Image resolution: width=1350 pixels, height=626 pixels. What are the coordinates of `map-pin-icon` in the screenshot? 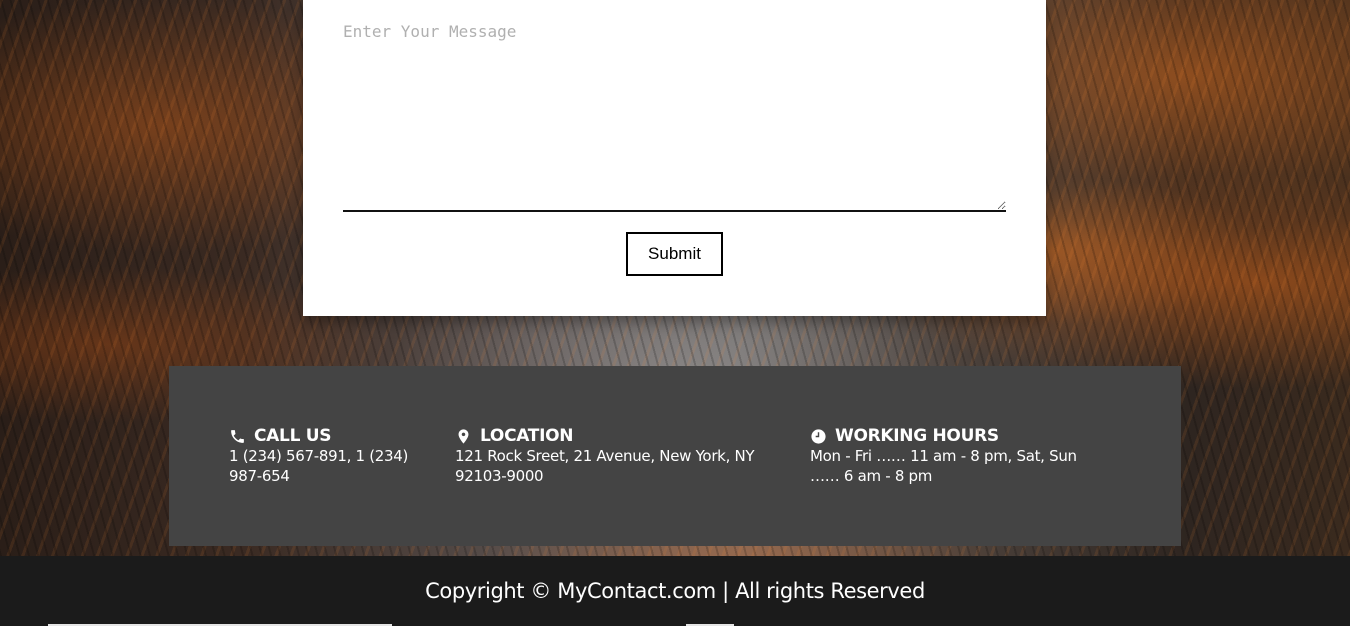 It's located at (463, 436).